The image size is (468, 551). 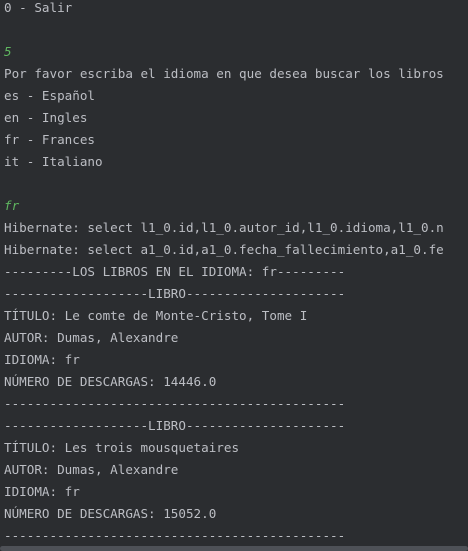 What do you see at coordinates (49, 139) in the screenshot?
I see `console-line: fr - Frances` at bounding box center [49, 139].